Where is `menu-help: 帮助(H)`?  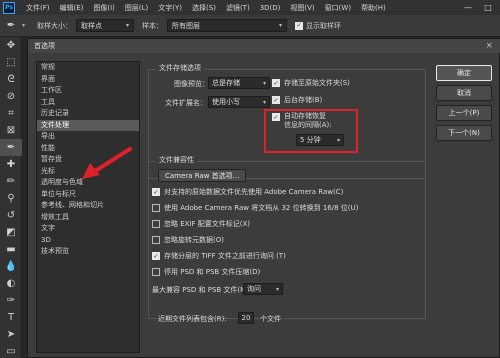
menu-help: 帮助(H) is located at coordinates (373, 8).